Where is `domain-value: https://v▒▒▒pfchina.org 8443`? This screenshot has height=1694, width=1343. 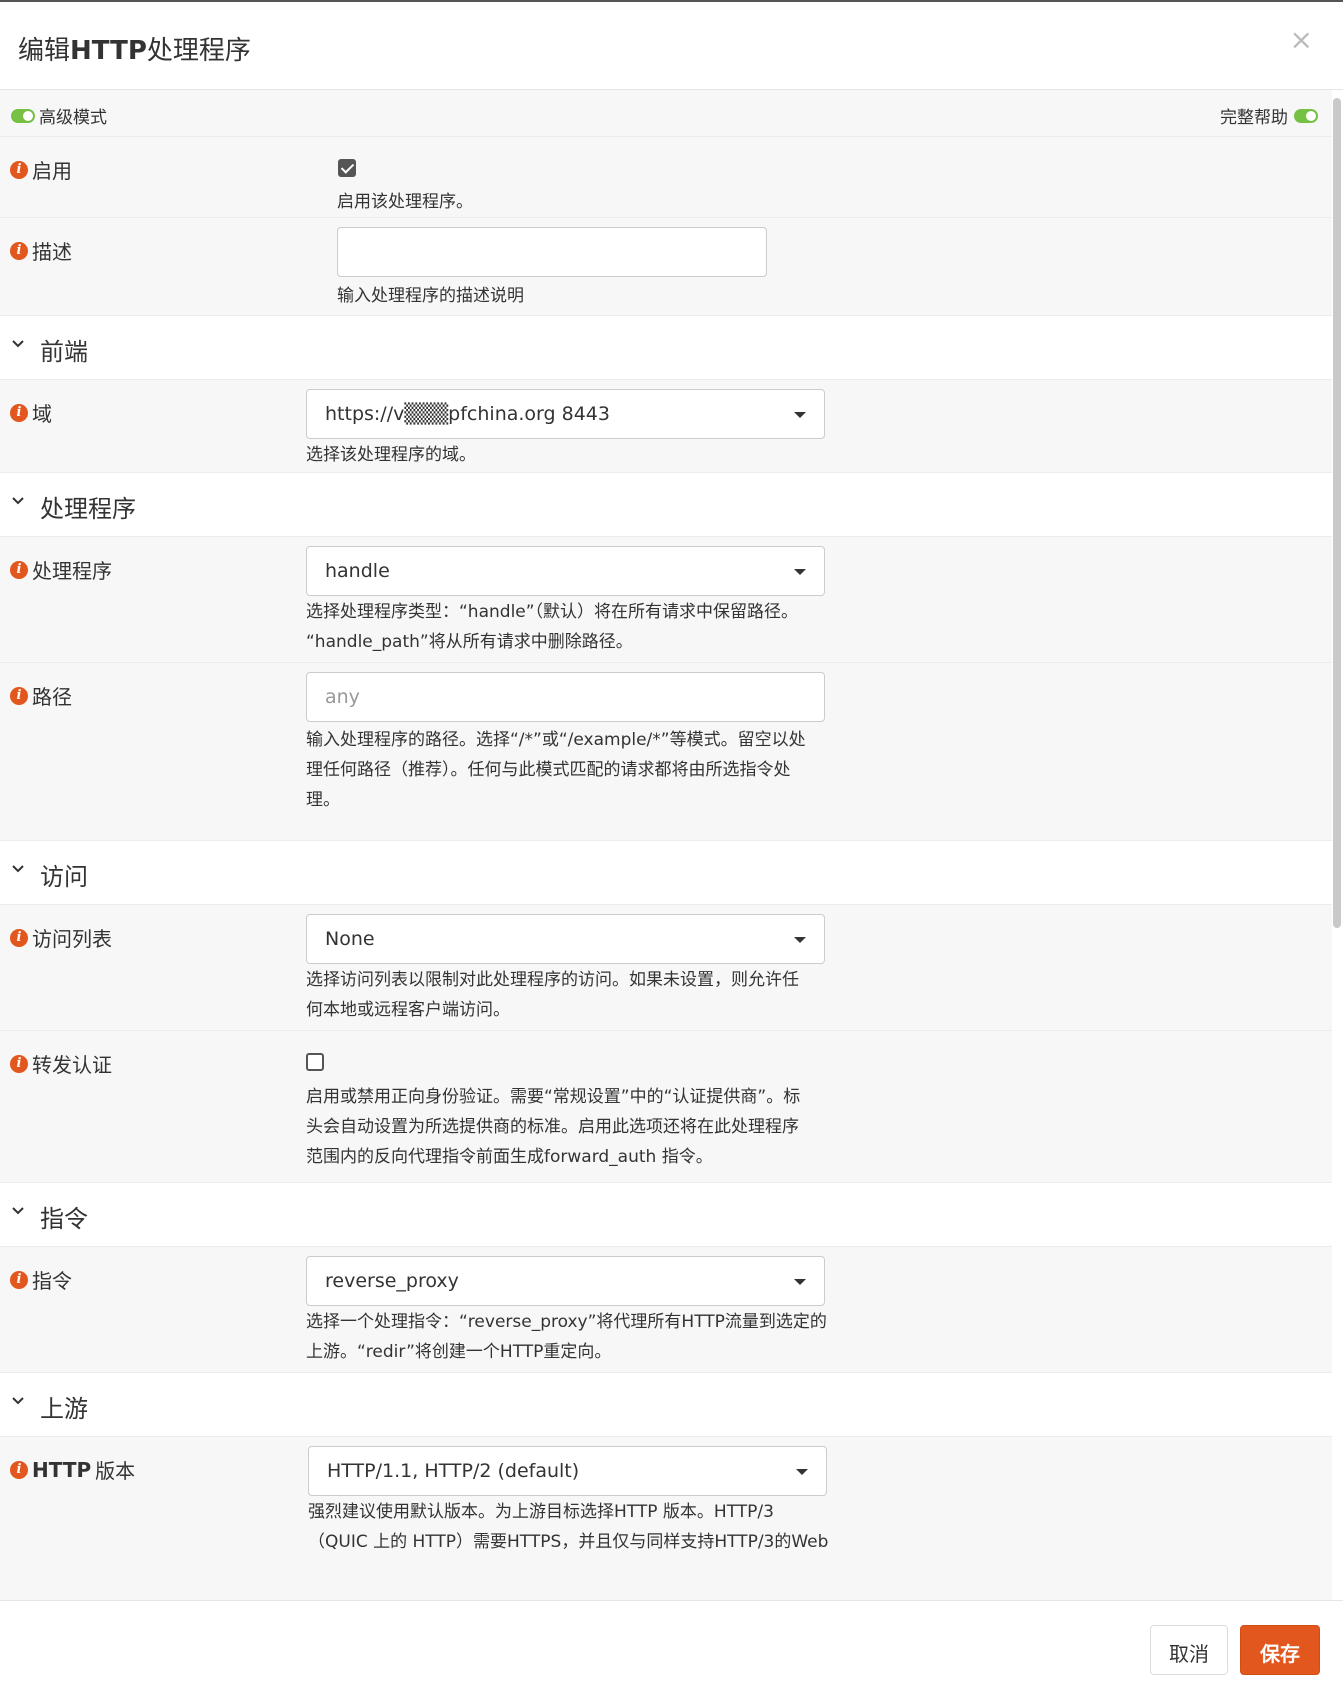 domain-value: https://v▒▒▒pfchina.org 8443 is located at coordinates (467, 414).